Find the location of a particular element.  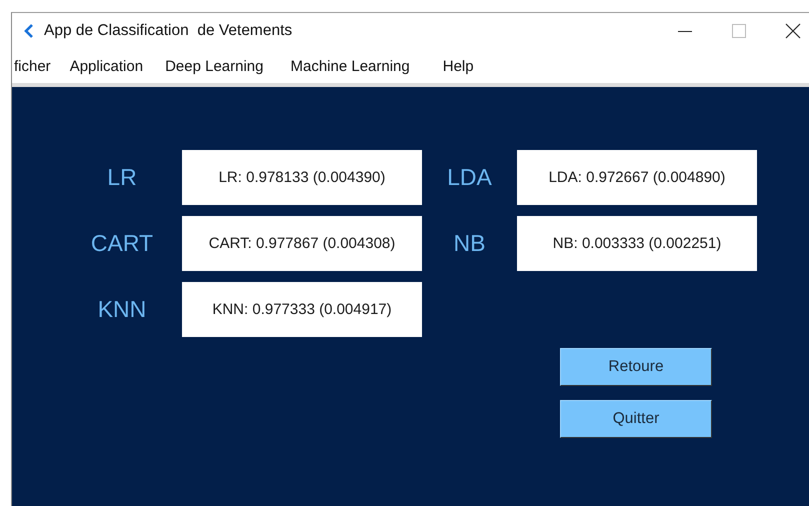

model-label: LR is located at coordinates (122, 177).